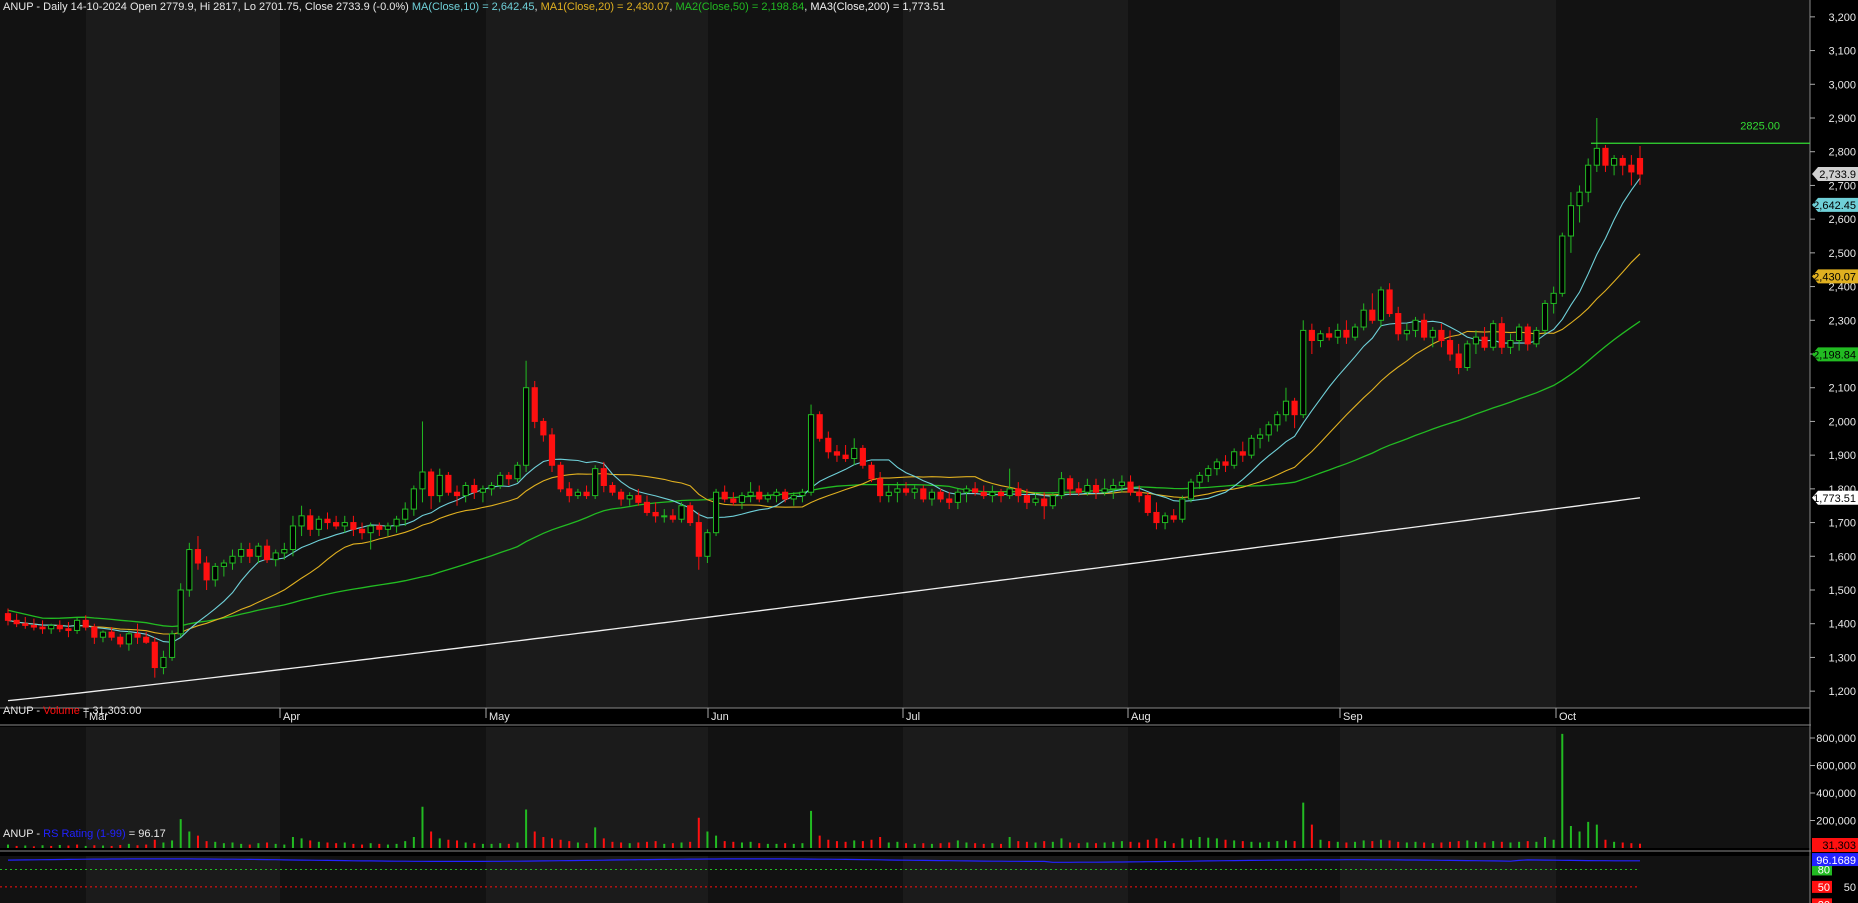  Describe the element at coordinates (1842, 220) in the screenshot. I see `price-axis-label: 2,600` at that location.